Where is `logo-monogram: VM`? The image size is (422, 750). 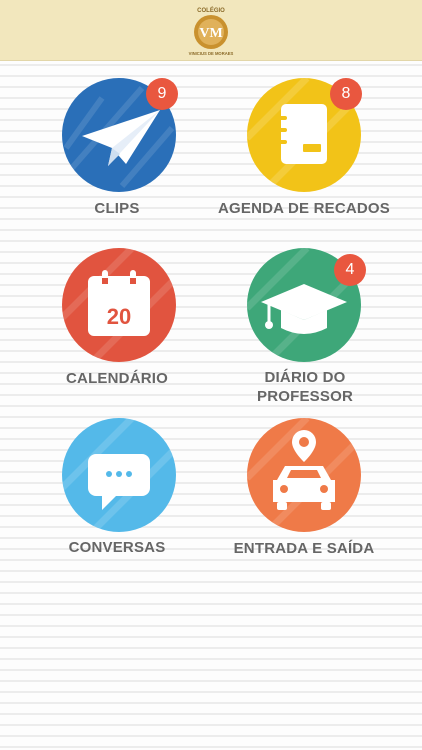 logo-monogram: VM is located at coordinates (210, 33).